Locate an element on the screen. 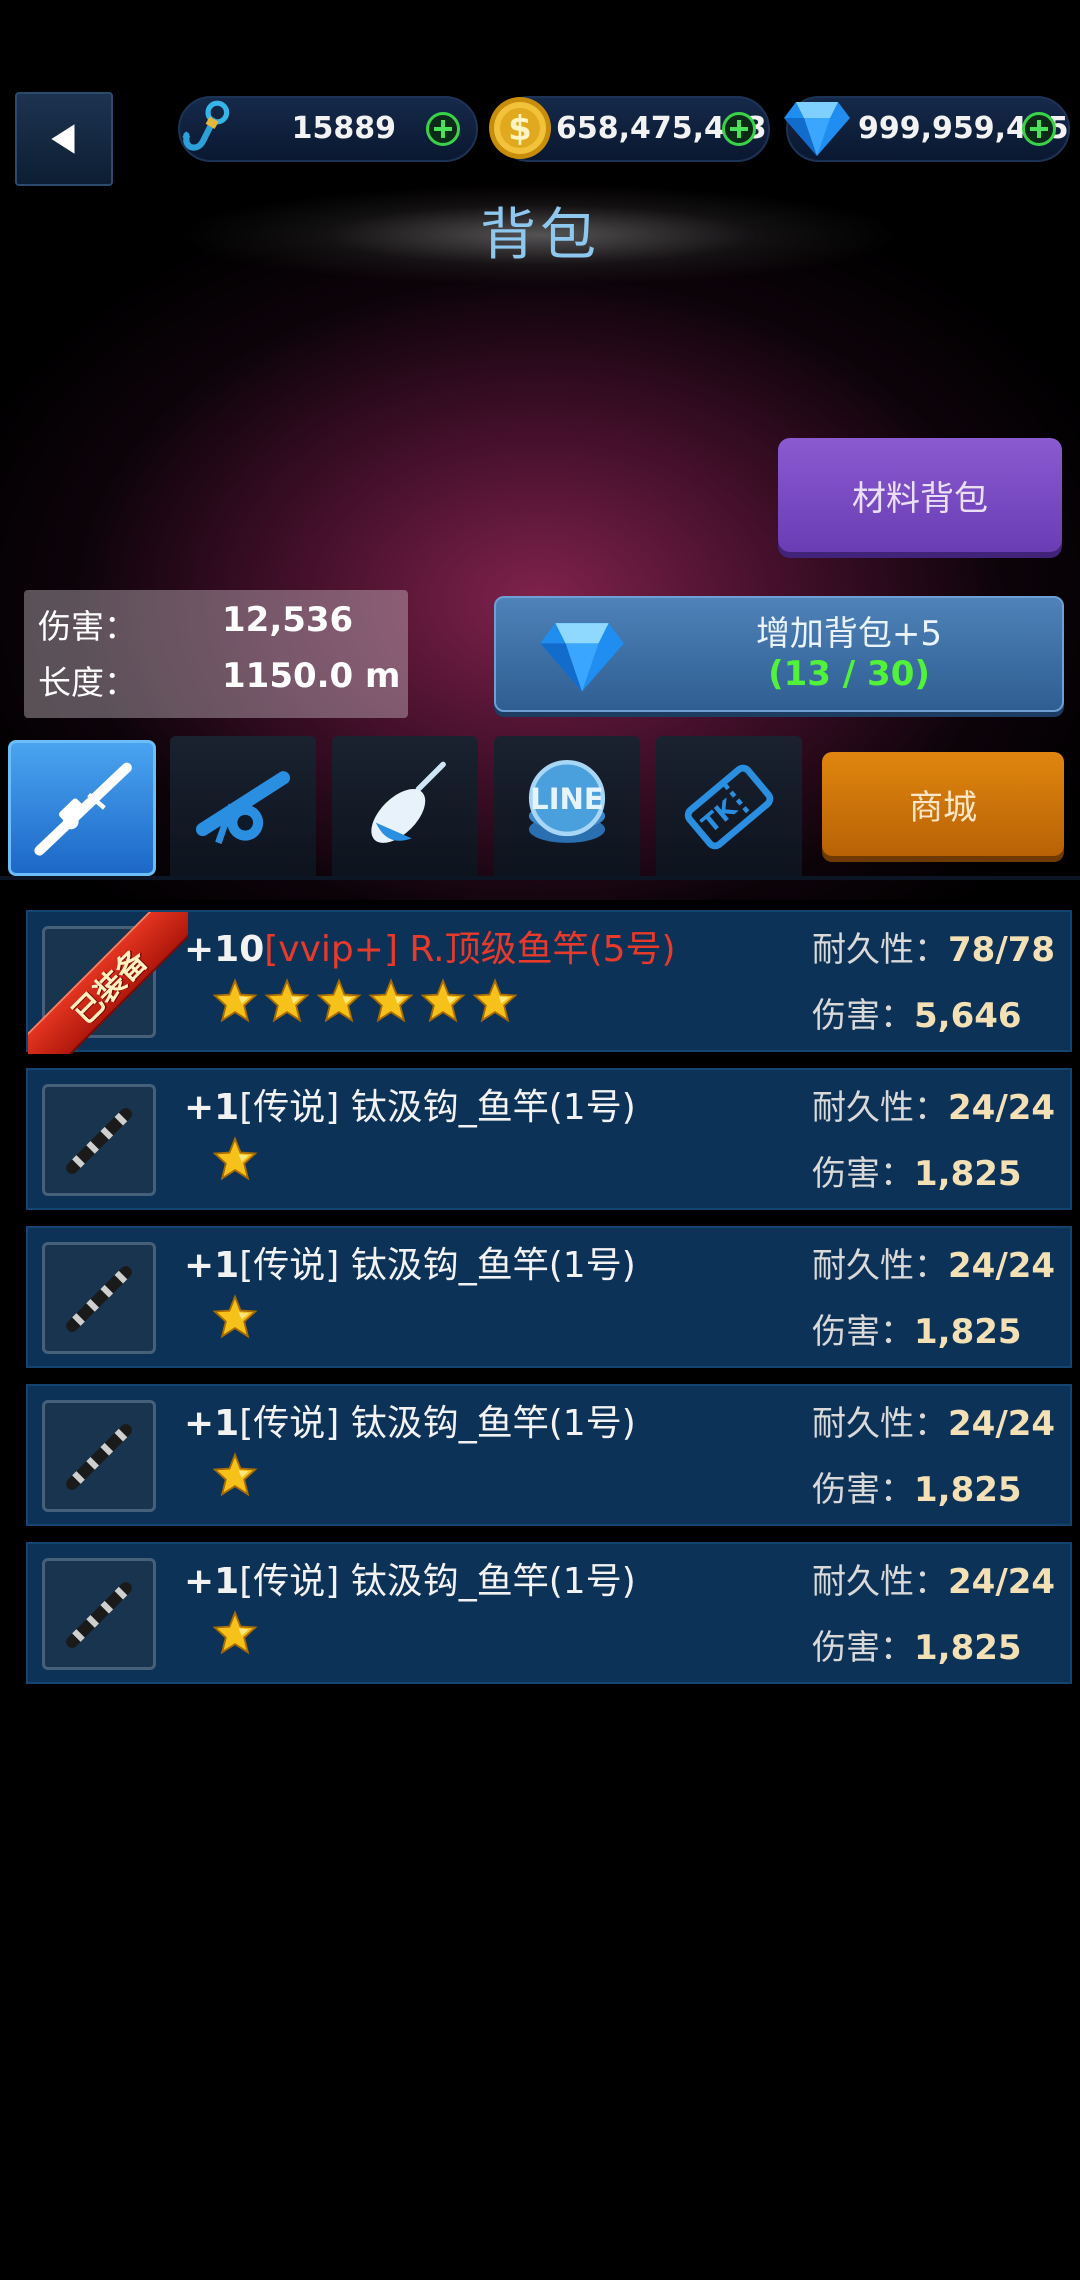 The height and width of the screenshot is (2280, 1080). item-level: +10 is located at coordinates (224, 949).